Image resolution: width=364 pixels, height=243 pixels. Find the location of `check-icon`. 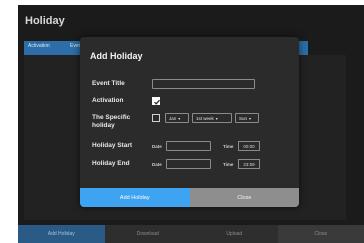

check-icon is located at coordinates (157, 102).